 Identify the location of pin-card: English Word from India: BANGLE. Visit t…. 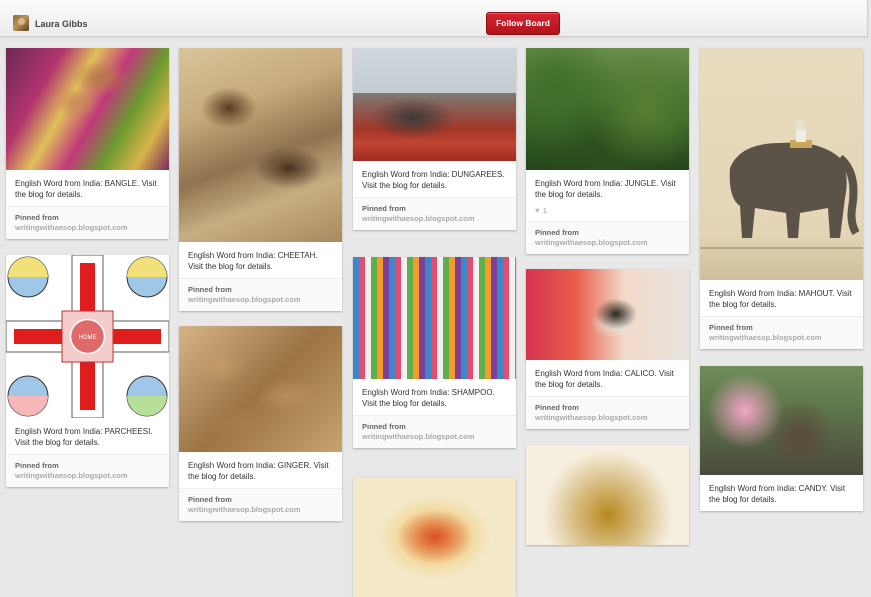
(87, 143).